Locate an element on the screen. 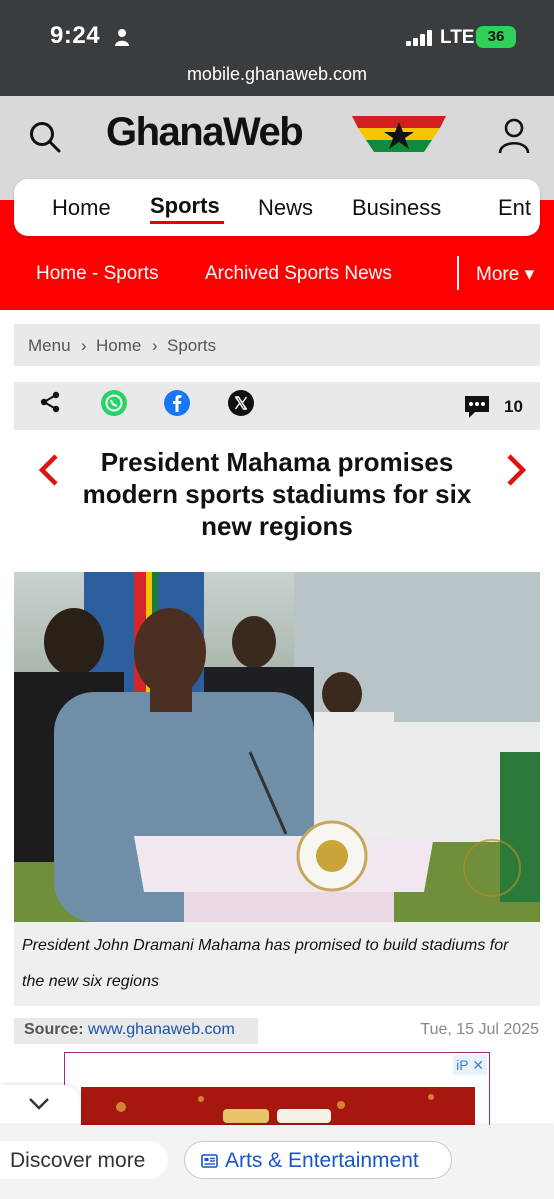  discover-more-label: Discover more is located at coordinates (84, 1160).